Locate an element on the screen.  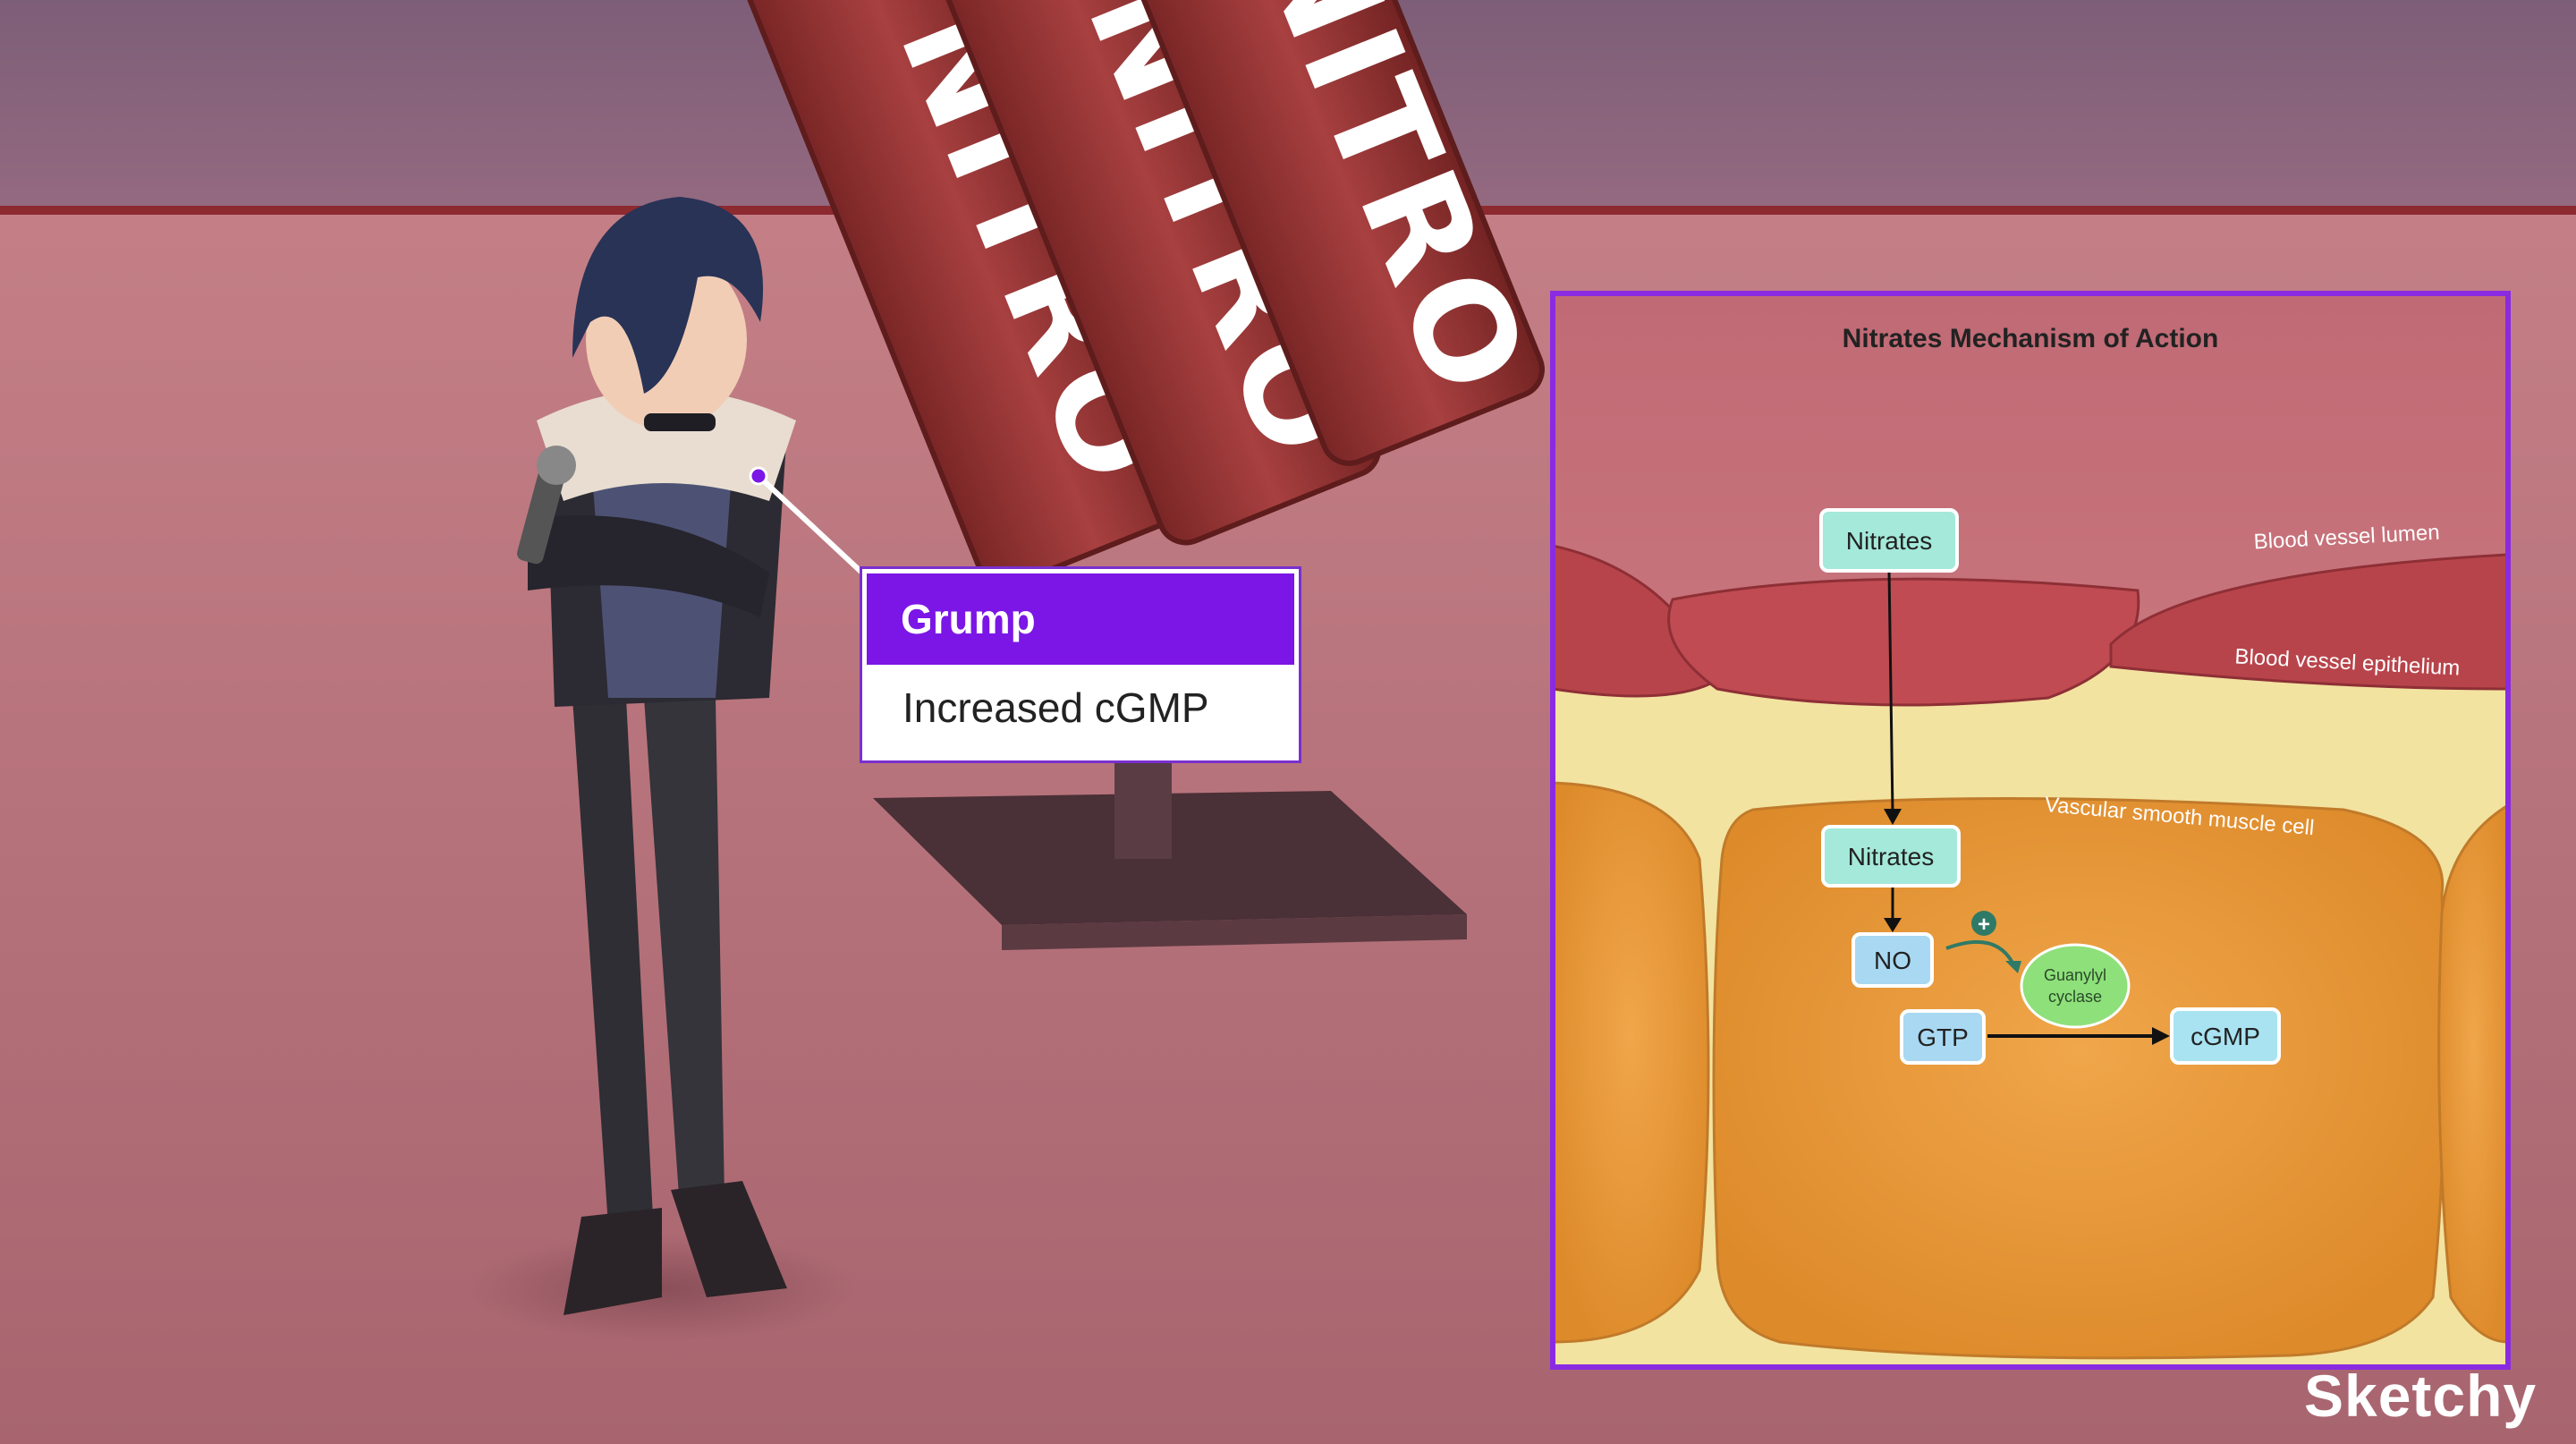
svg-text: cGMP is located at coordinates (2225, 1036).